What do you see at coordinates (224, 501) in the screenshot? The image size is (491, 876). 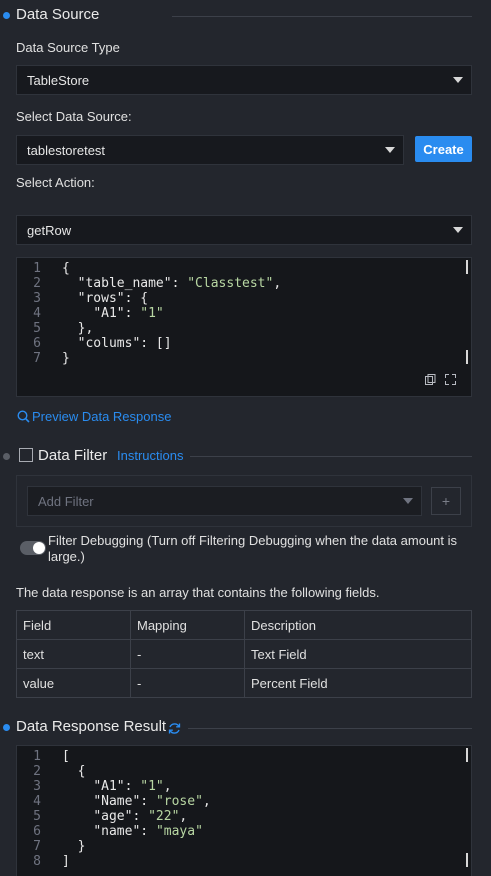 I see `add-filter-select: Add Filter` at bounding box center [224, 501].